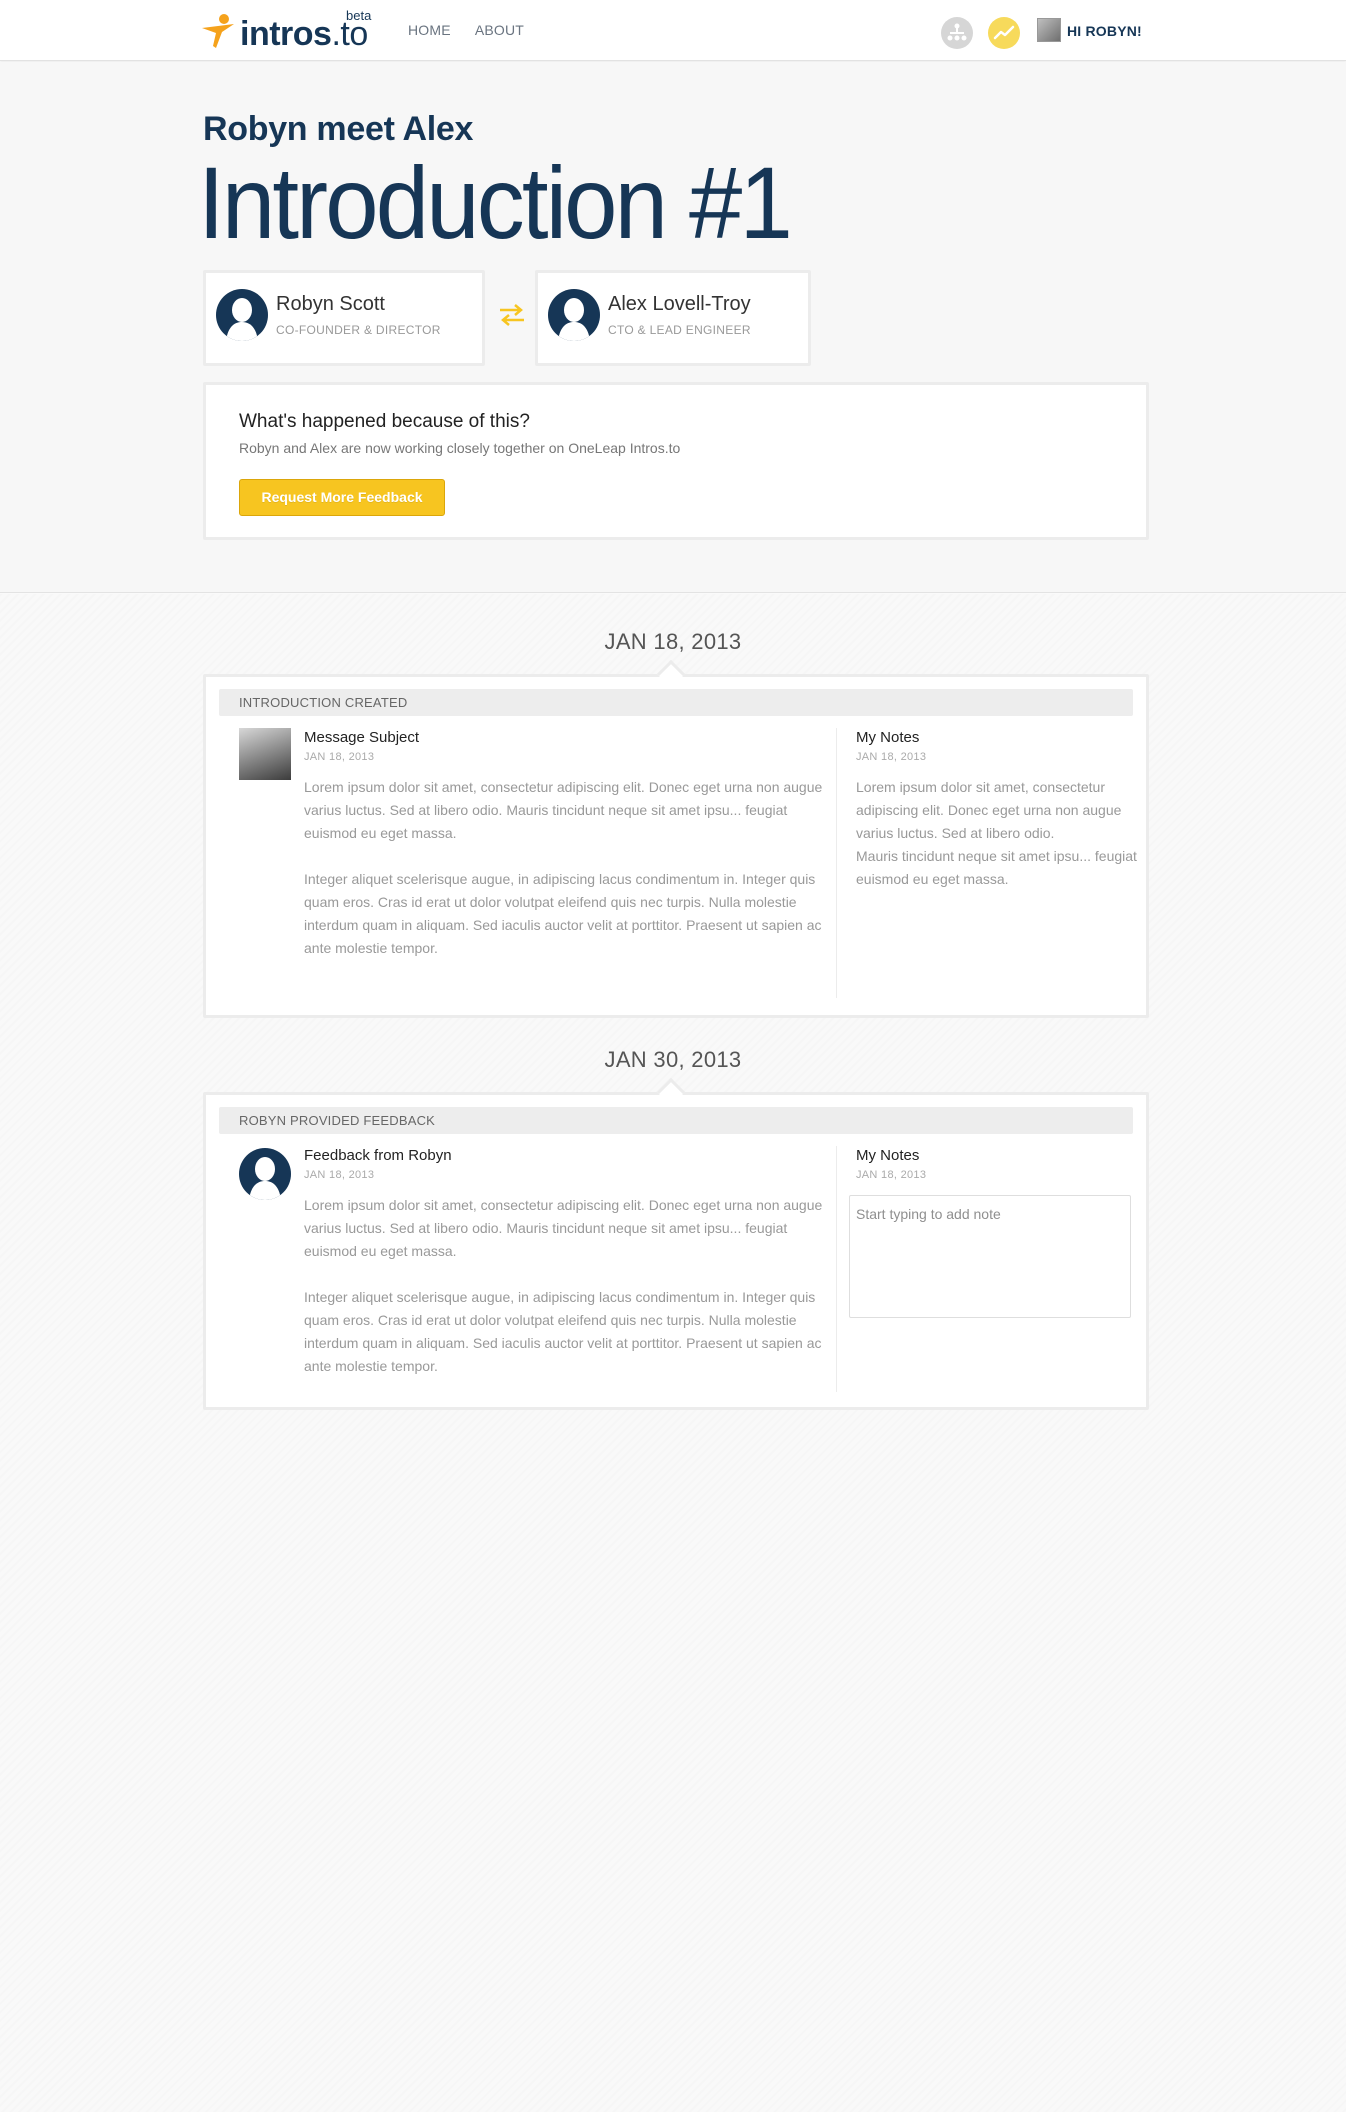  What do you see at coordinates (466, 30) in the screenshot?
I see `main-nav: HOME ABOUT` at bounding box center [466, 30].